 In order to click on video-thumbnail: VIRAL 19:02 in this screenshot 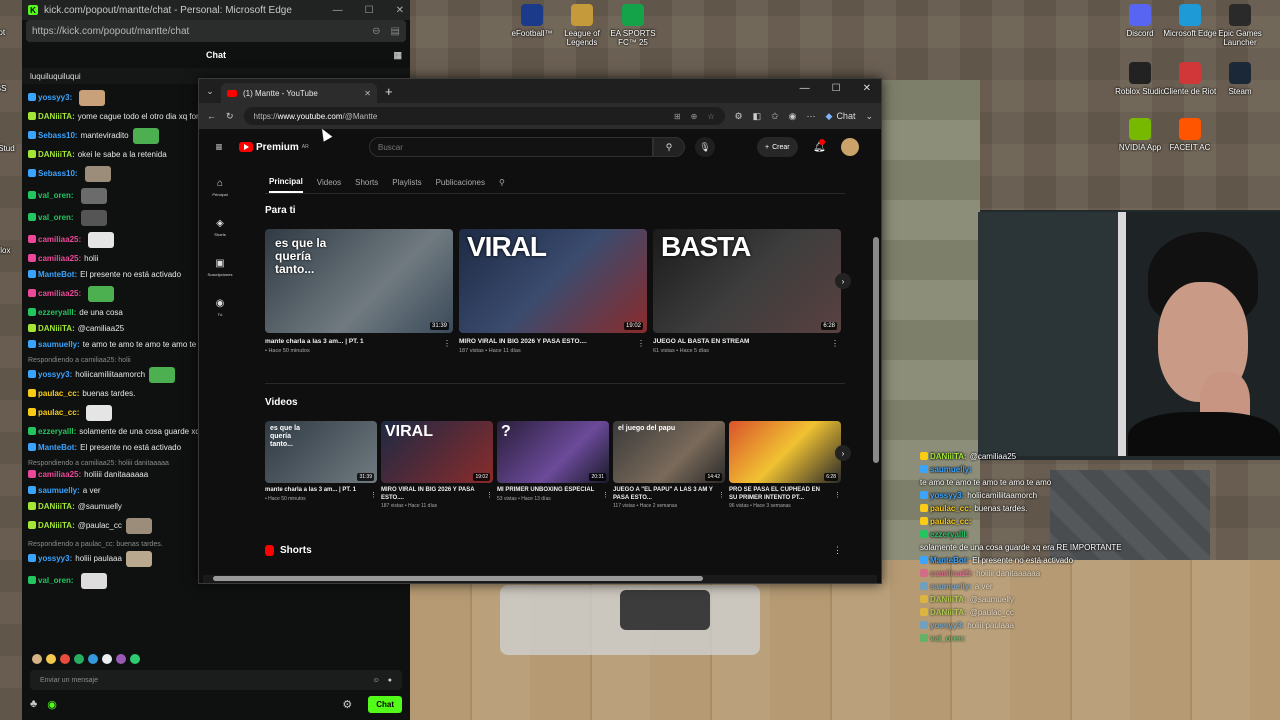, I will do `click(553, 281)`.